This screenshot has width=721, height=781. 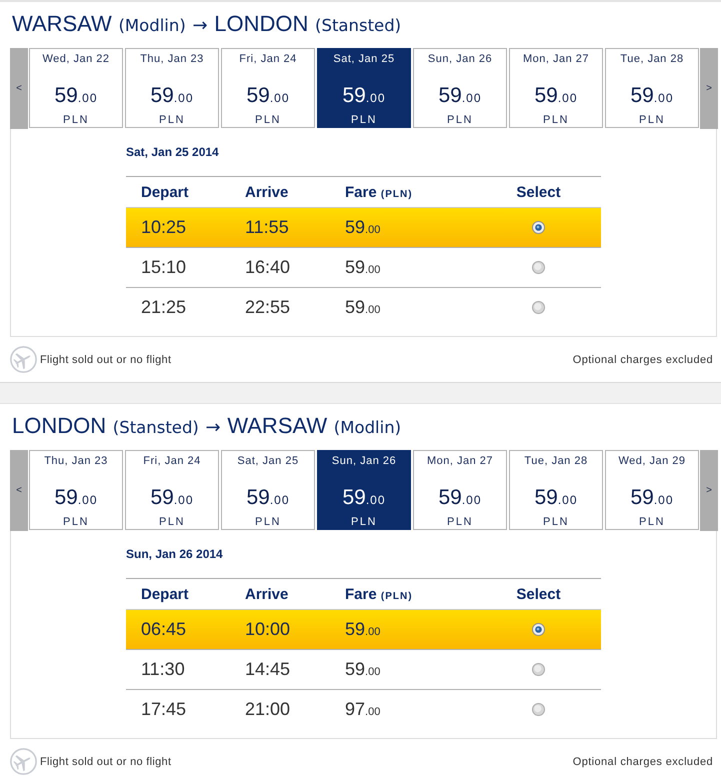 I want to click on departure-time: 11:30, so click(x=163, y=669).